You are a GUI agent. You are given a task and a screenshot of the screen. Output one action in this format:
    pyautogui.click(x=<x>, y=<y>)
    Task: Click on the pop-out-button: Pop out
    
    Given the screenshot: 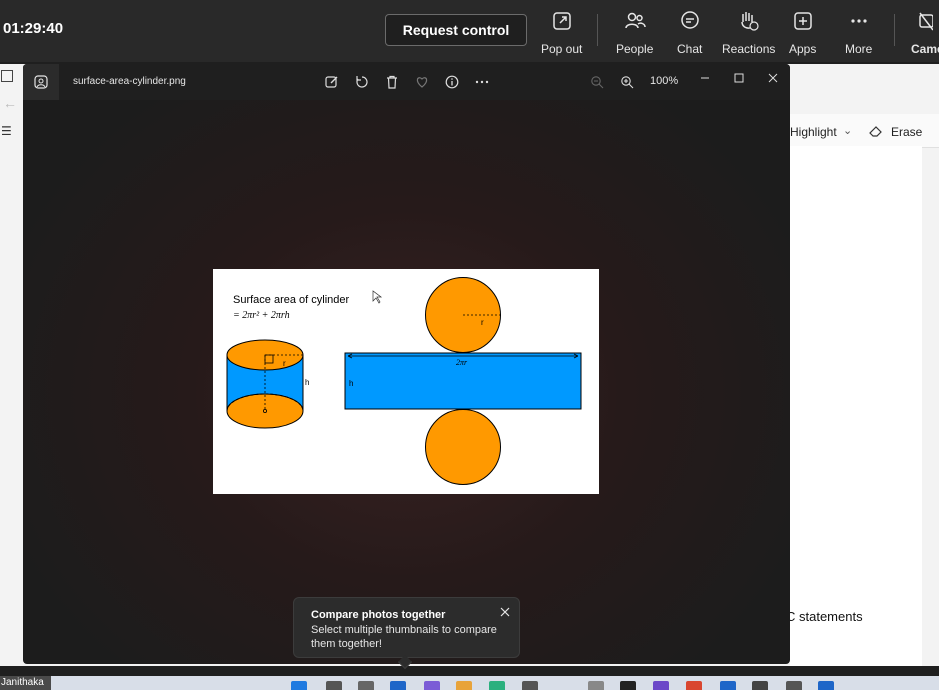 What is the action you would take?
    pyautogui.click(x=561, y=33)
    